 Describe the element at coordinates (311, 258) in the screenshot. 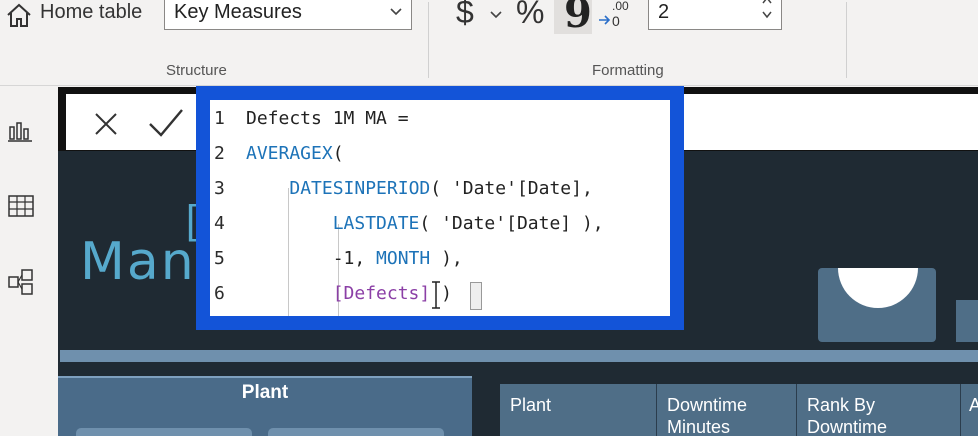

I see `code-token: -1,` at that location.